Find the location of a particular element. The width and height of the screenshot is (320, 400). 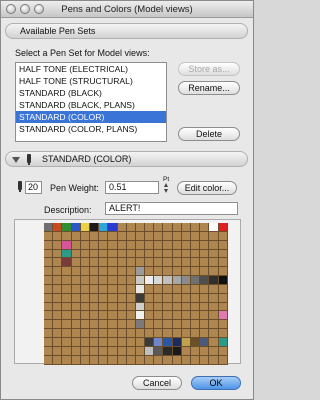

ok-button: OK is located at coordinates (216, 383).